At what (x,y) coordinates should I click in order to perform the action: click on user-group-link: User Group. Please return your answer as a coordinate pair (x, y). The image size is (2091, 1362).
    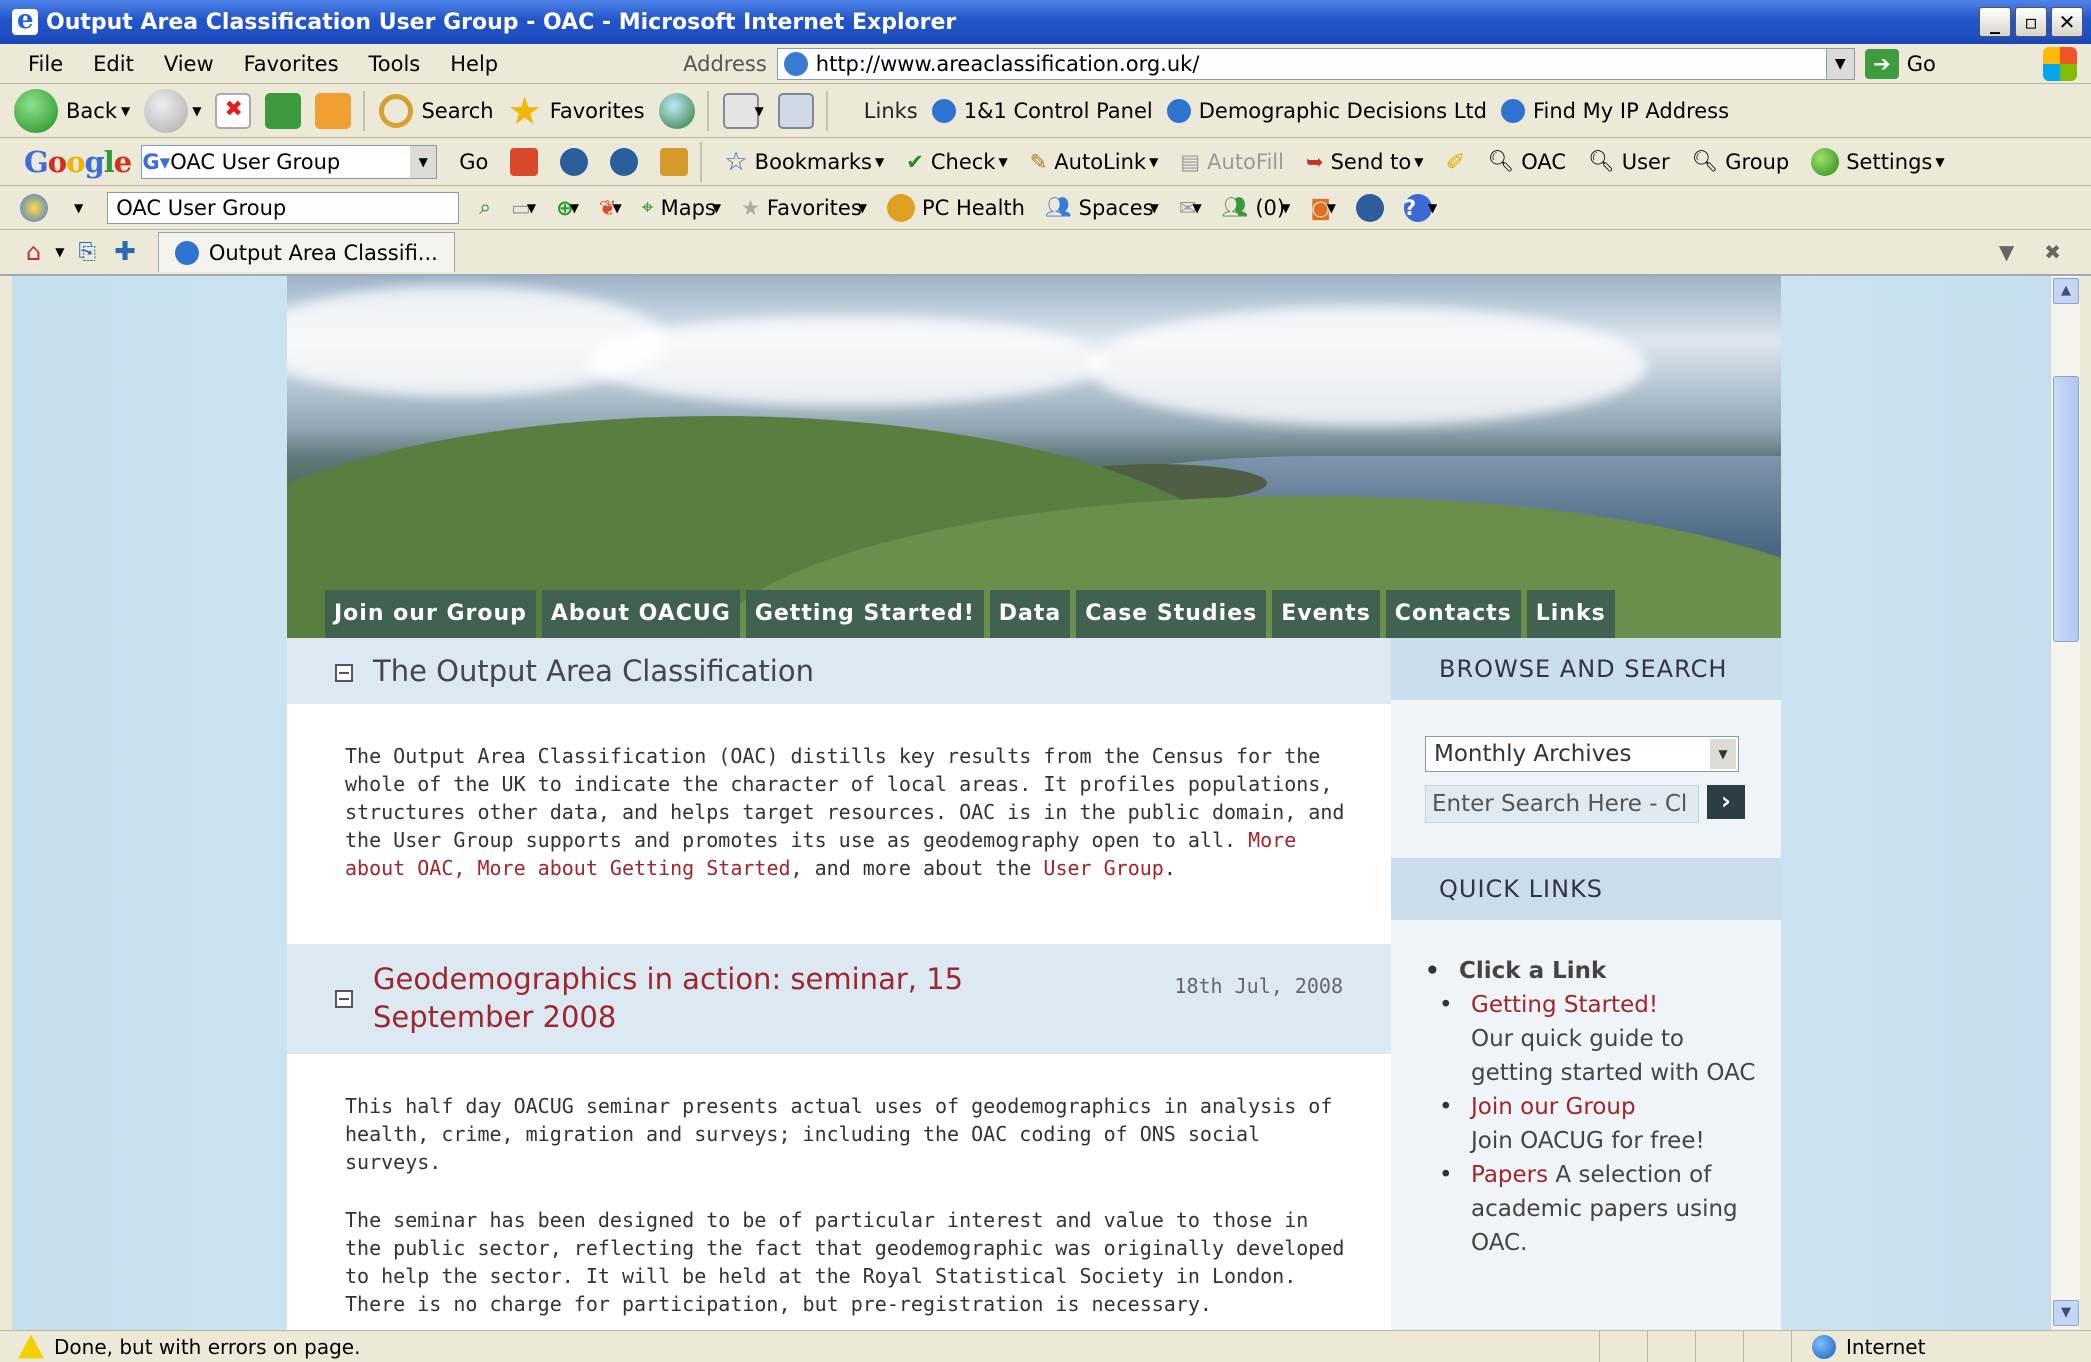
    Looking at the image, I should click on (1103, 868).